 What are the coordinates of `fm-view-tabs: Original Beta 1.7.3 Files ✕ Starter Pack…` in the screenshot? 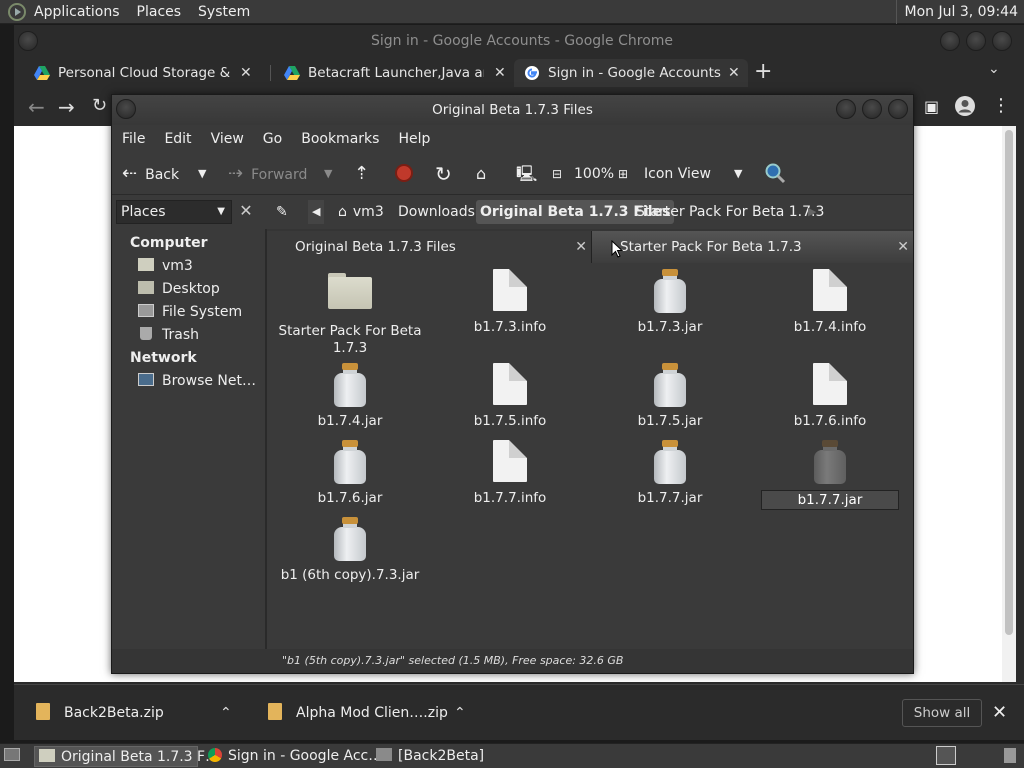 It's located at (590, 247).